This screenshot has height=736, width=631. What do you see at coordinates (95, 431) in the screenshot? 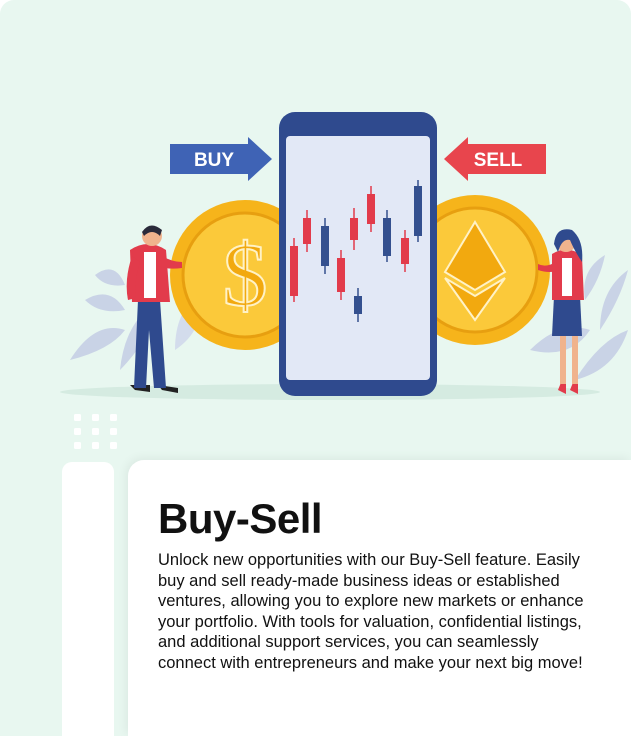
I see `decorative-dots` at bounding box center [95, 431].